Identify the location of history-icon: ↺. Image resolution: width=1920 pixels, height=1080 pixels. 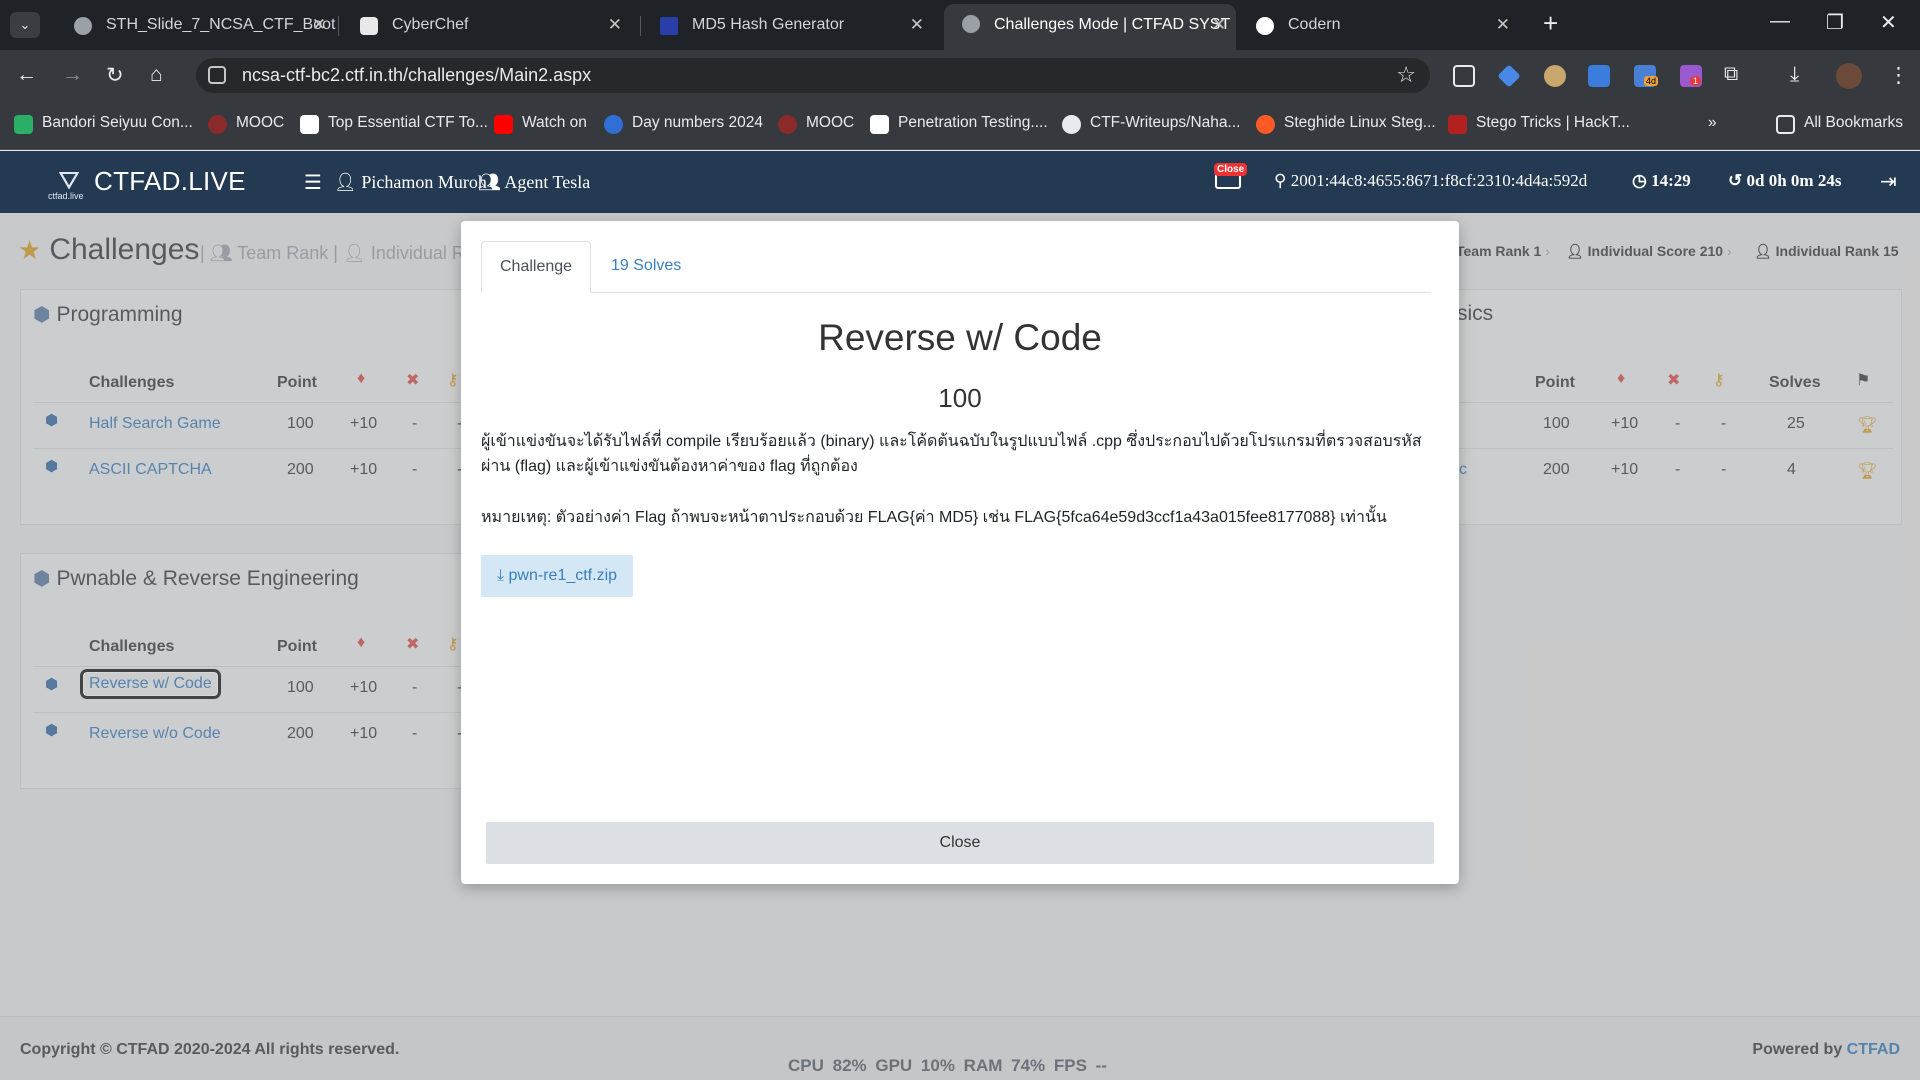
(1735, 180).